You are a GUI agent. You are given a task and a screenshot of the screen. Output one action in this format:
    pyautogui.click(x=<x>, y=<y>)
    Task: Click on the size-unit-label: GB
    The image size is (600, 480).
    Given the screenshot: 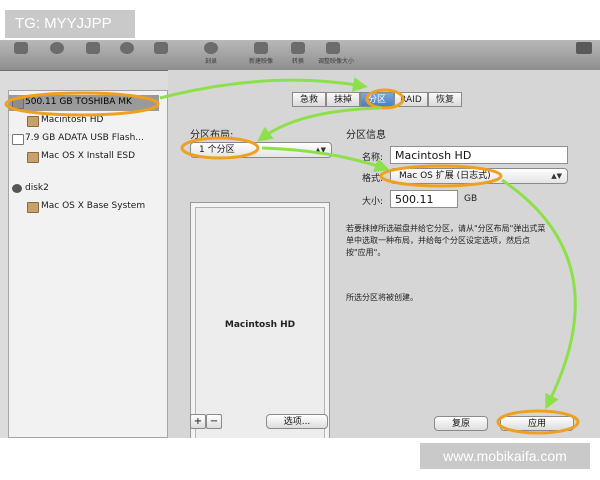 What is the action you would take?
    pyautogui.click(x=471, y=199)
    